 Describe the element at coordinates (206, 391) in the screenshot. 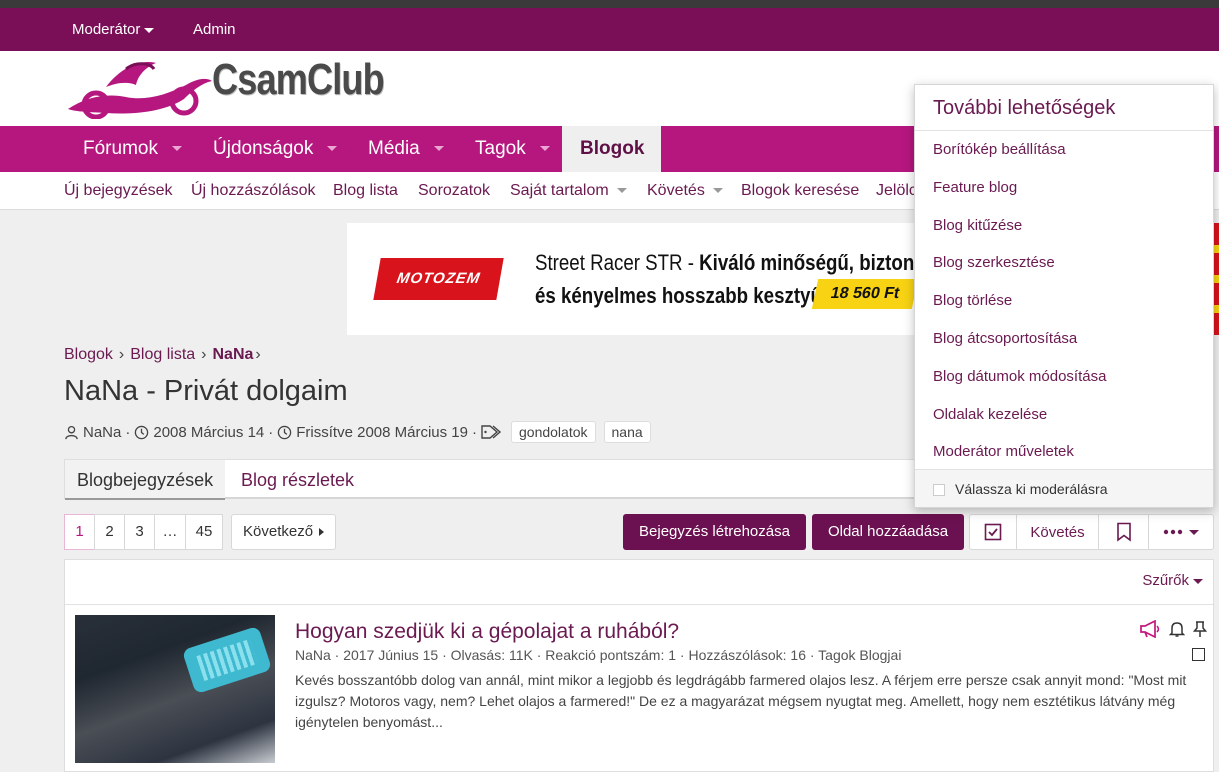

I see `page-title: NaNa - Privát dolgaim` at that location.